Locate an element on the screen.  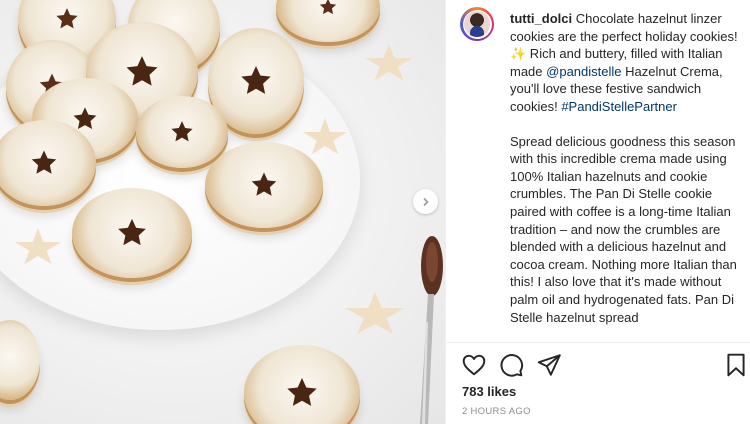
action-bar: 783 likes 2 HOURS AGO is located at coordinates (598, 383).